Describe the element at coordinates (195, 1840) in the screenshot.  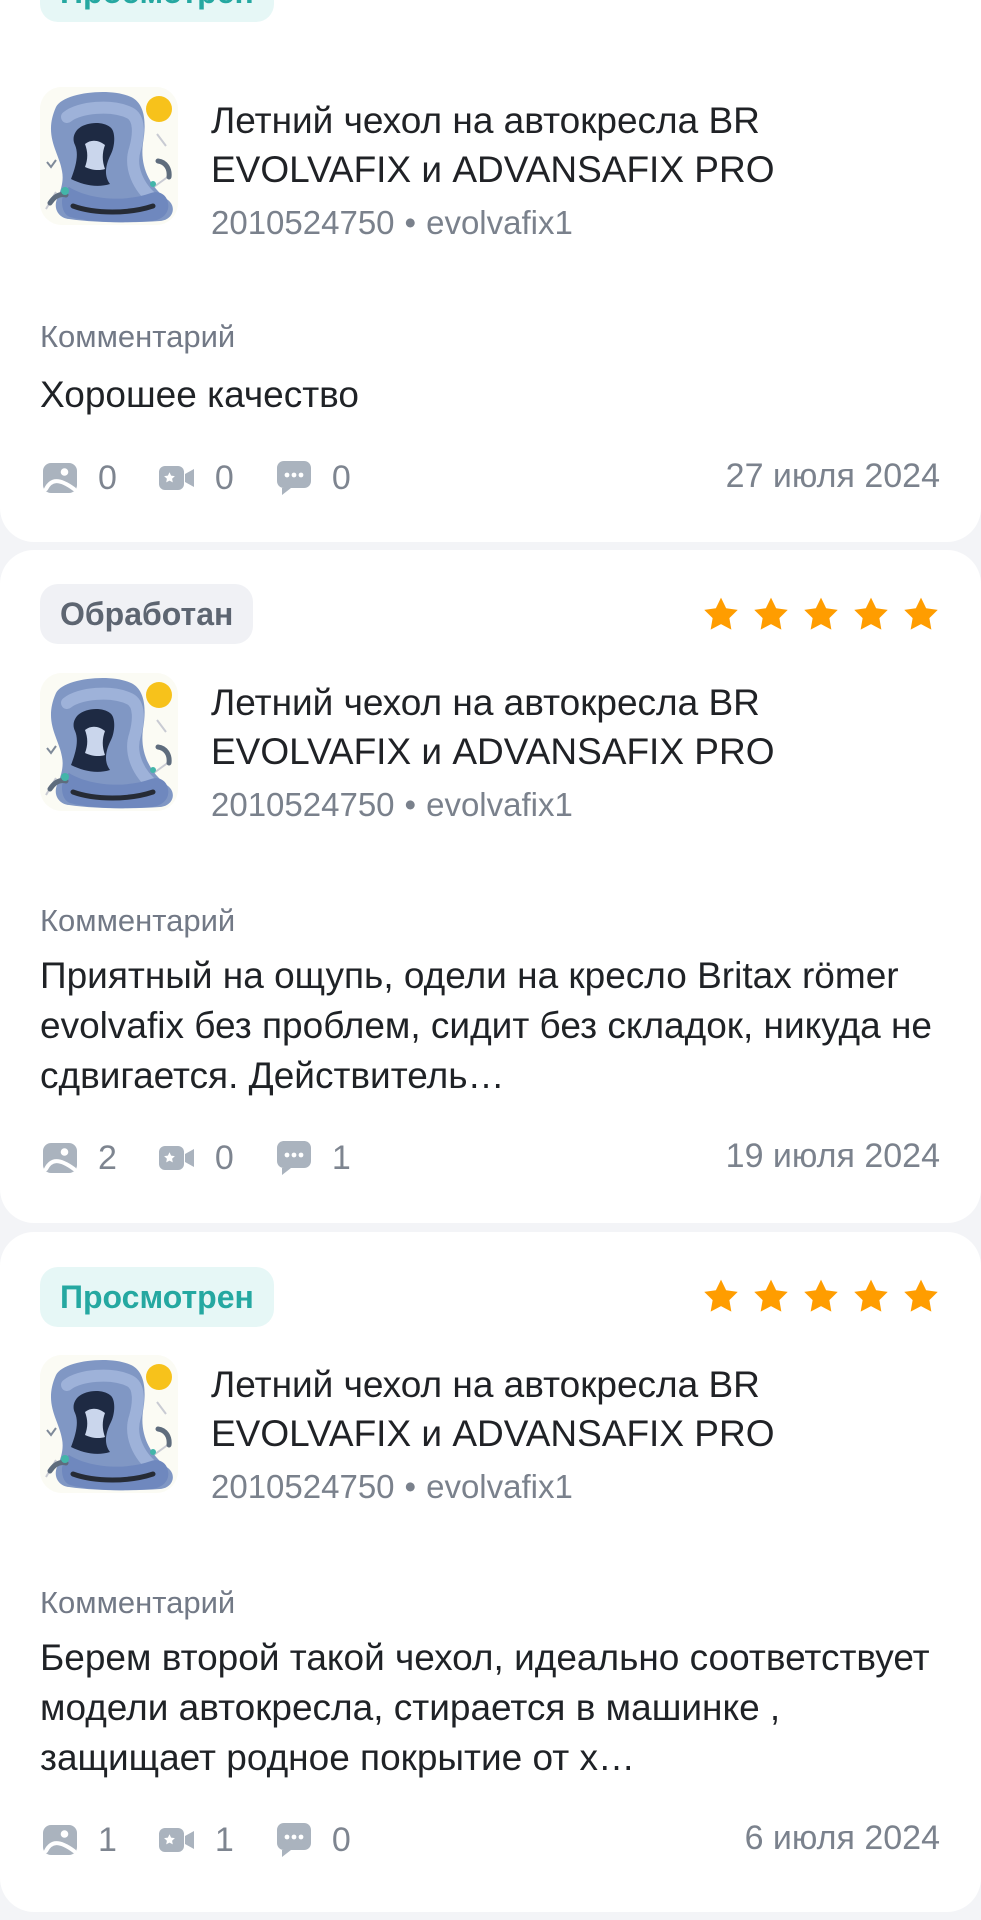
I see `video-count: 1` at that location.